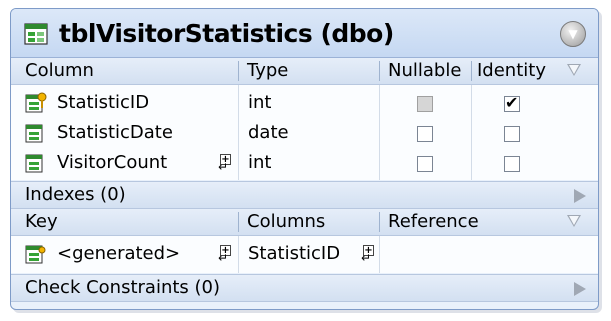  I want to click on column-name: StatisticID, so click(103, 103).